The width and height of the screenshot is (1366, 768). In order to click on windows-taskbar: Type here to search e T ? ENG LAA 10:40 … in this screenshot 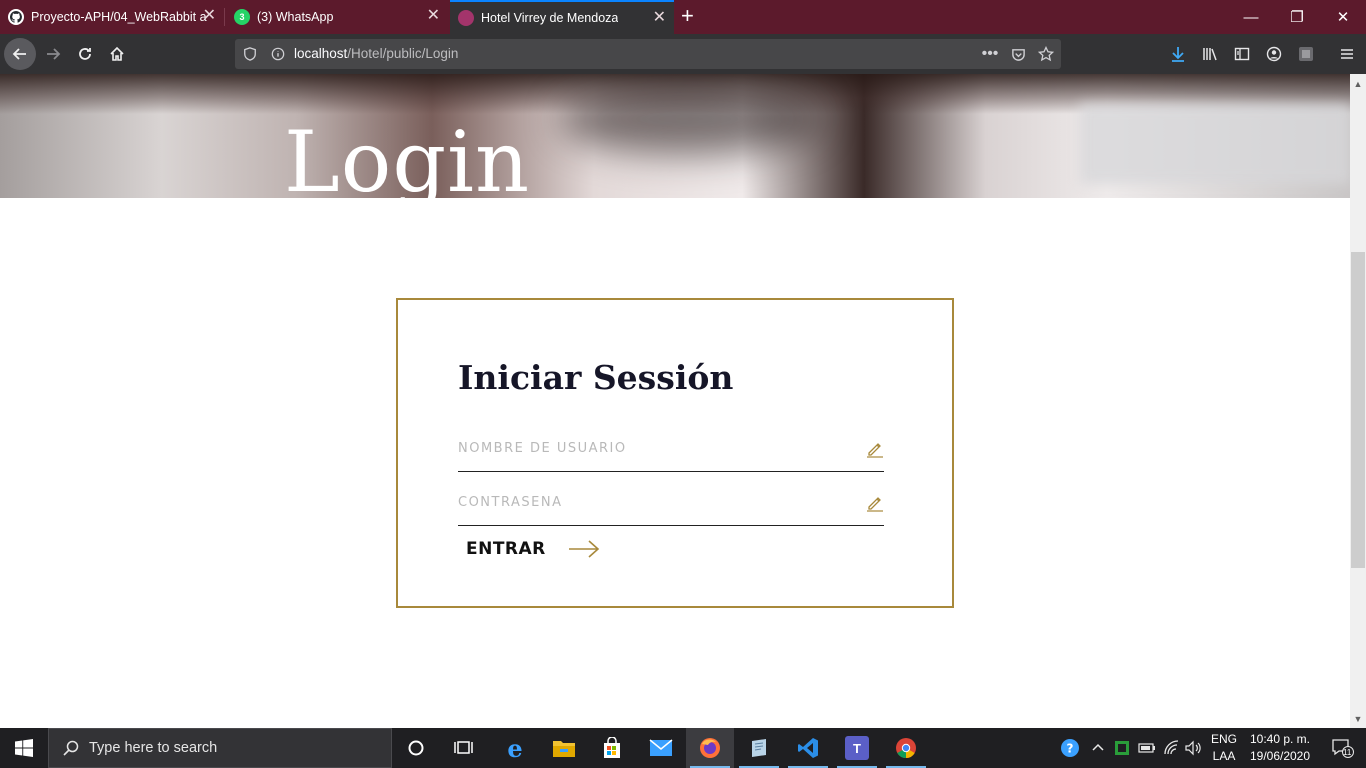, I will do `click(683, 748)`.